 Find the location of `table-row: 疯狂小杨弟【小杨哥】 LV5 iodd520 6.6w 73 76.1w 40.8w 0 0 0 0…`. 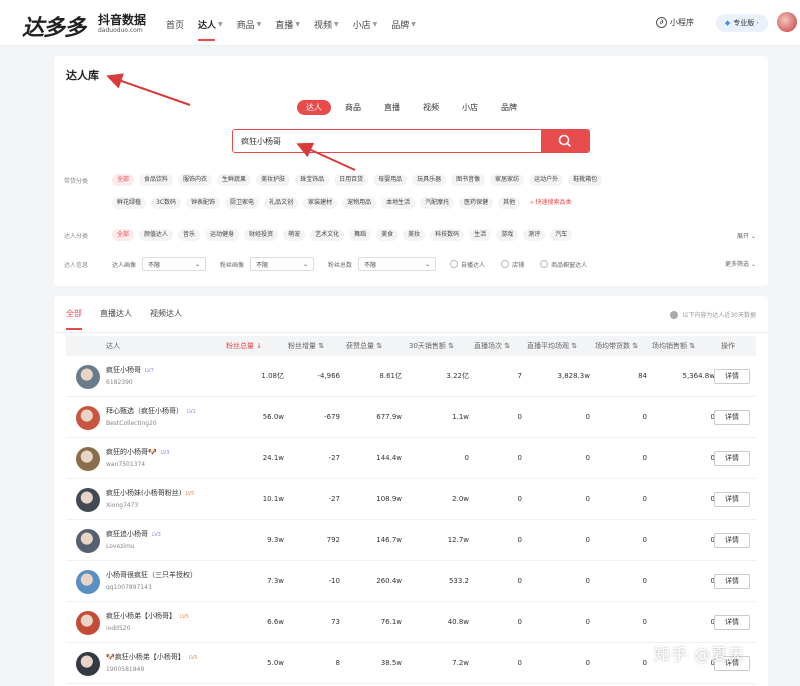

table-row: 疯狂小杨弟【小杨哥】 LV5 iodd520 6.6w 73 76.1w 40.8w 0 0 0 0… is located at coordinates (411, 622).